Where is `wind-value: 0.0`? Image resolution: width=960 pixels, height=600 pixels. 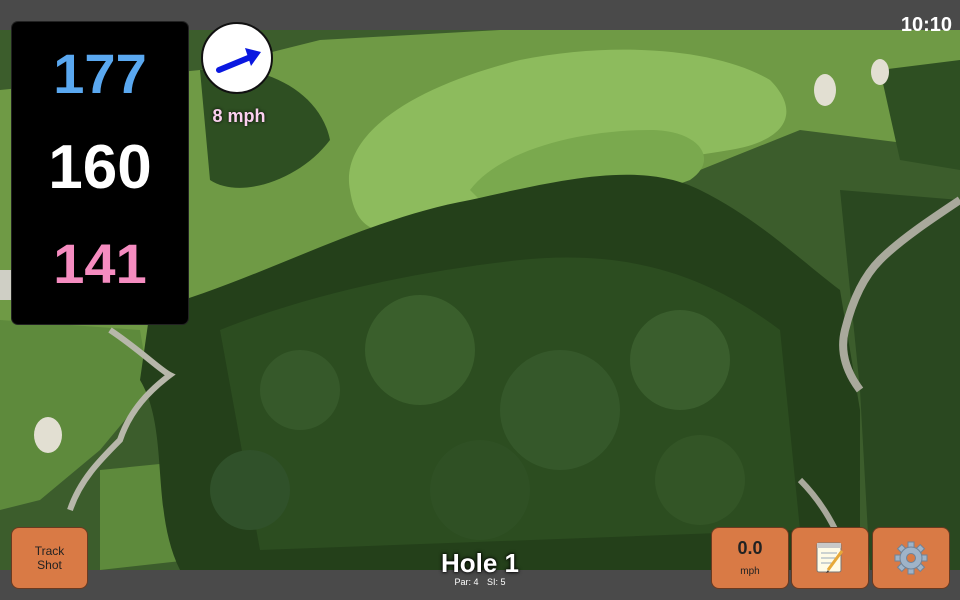
wind-value: 0.0 is located at coordinates (750, 548).